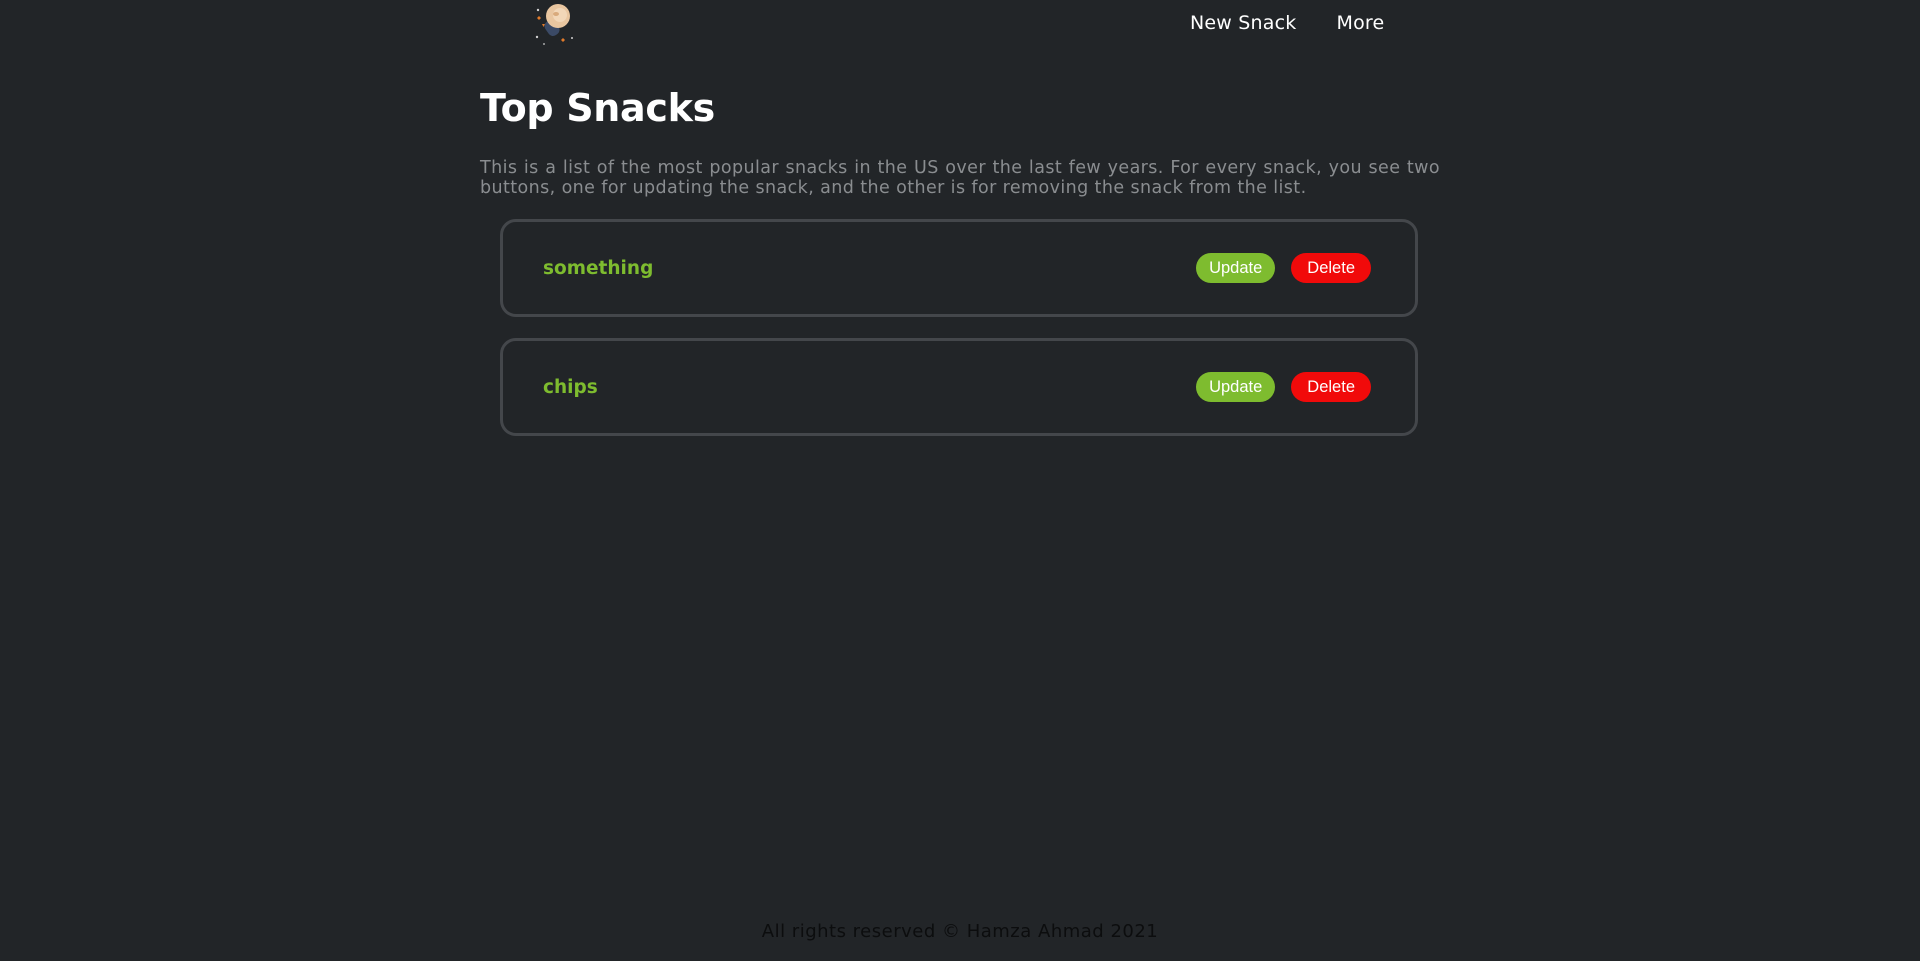  I want to click on astronaut-logo-icon, so click(554, 24).